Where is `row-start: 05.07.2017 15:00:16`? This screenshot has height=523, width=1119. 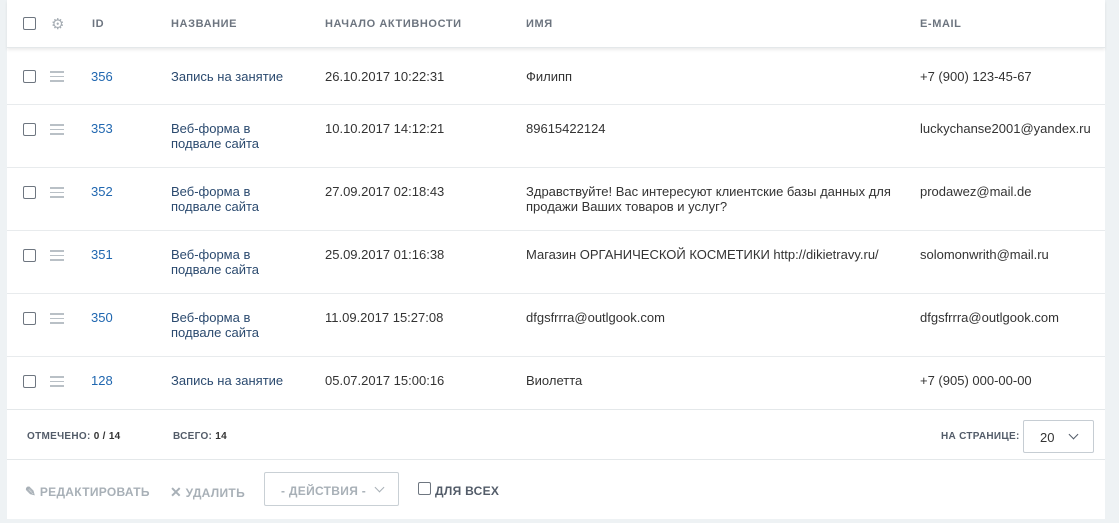
row-start: 05.07.2017 15:00:16 is located at coordinates (385, 380).